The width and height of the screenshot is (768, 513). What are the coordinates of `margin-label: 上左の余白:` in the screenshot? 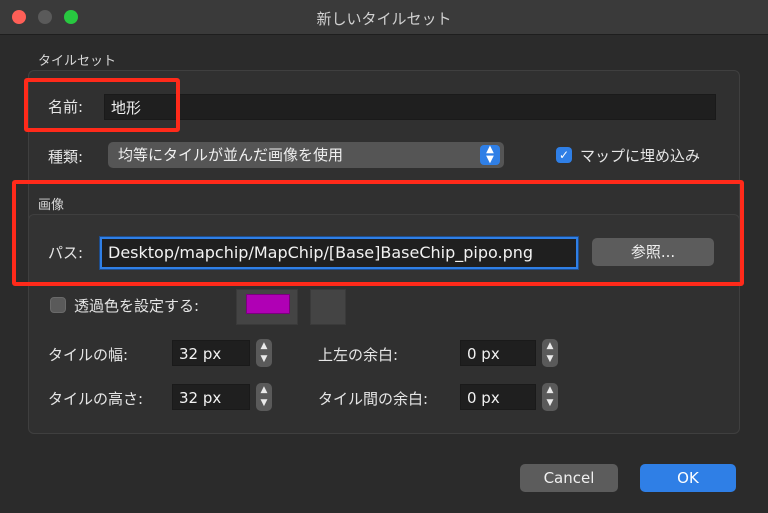 It's located at (358, 355).